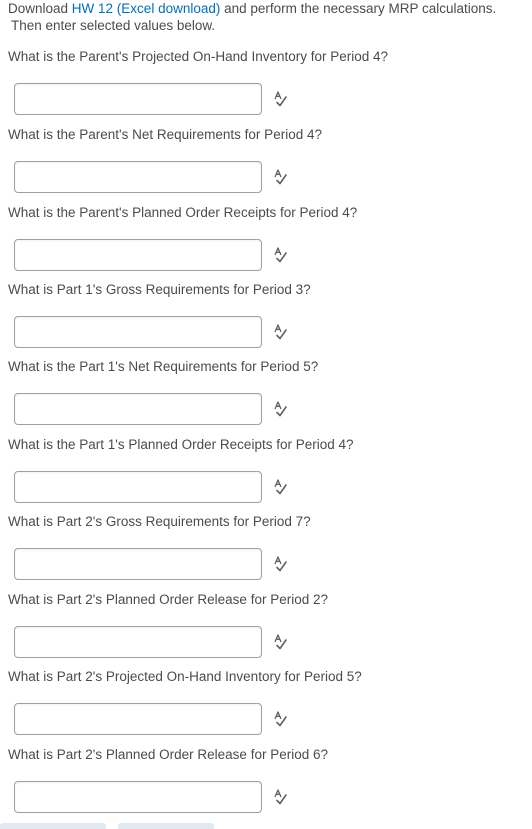  What do you see at coordinates (138, 797) in the screenshot?
I see `answer-10-input` at bounding box center [138, 797].